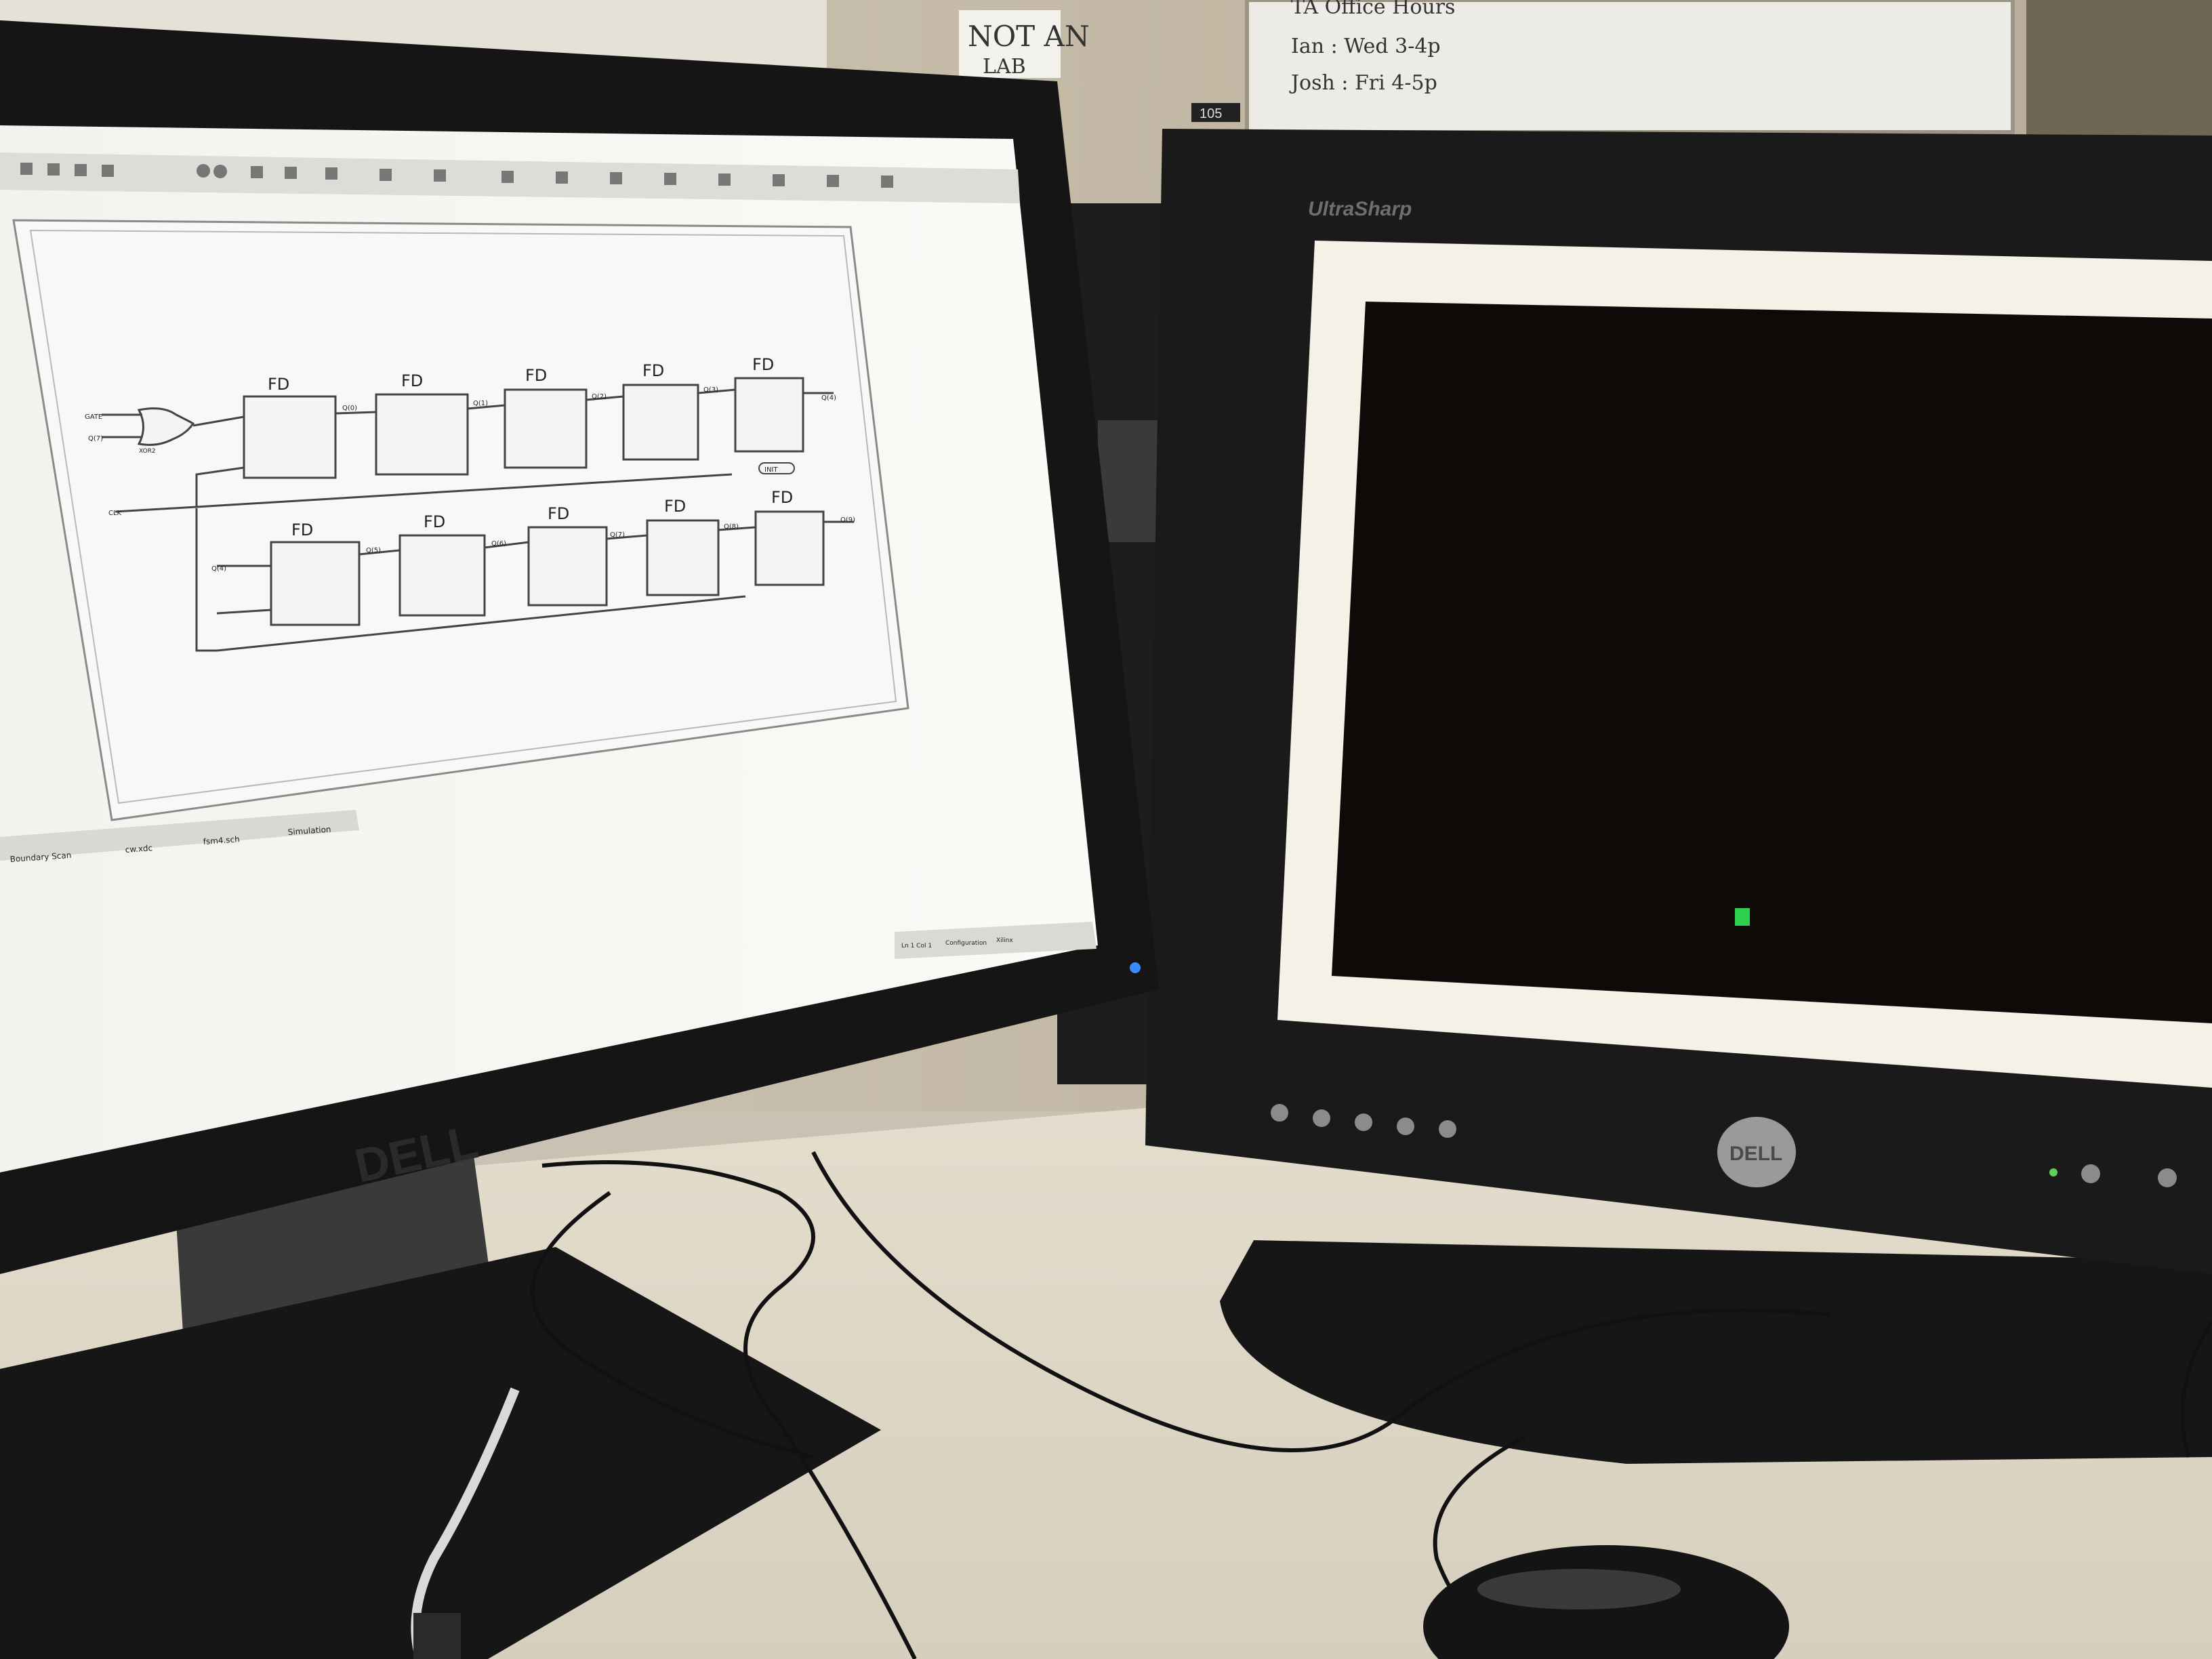 Image resolution: width=2212 pixels, height=1659 pixels. Describe the element at coordinates (710, 390) in the screenshot. I see `net-label: Q(3)` at that location.